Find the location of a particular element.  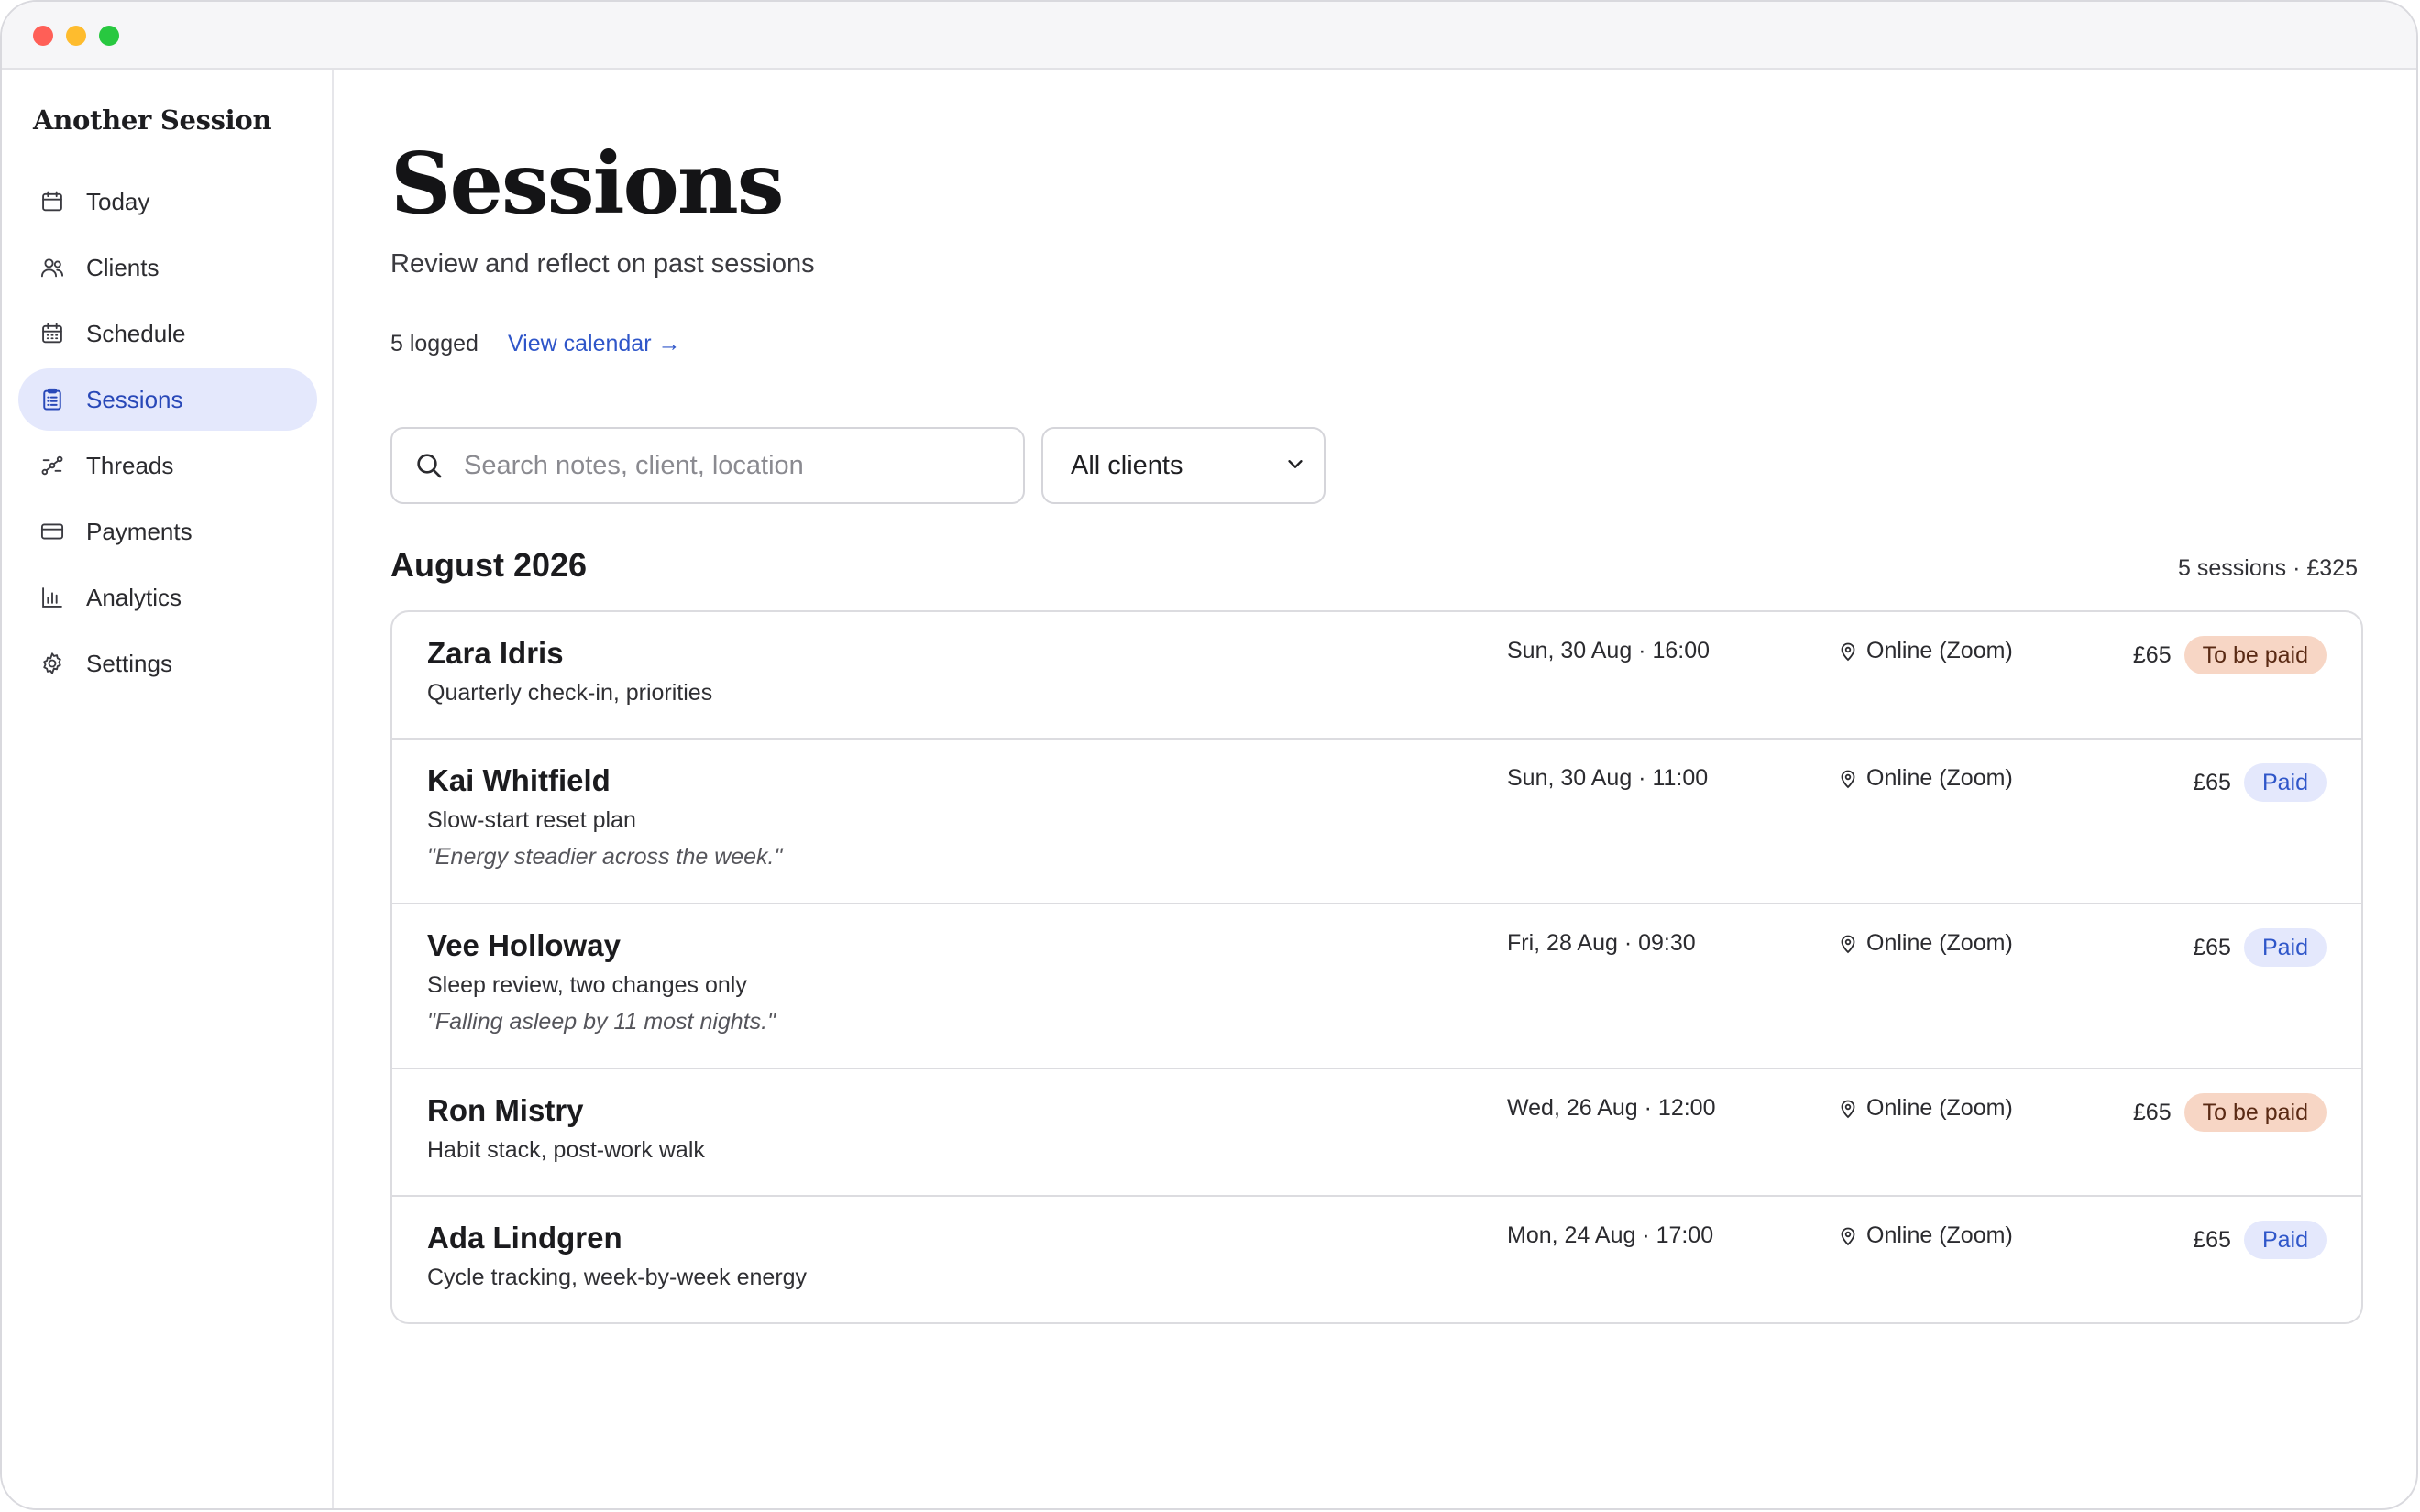

sidebar-item-analytics: Analytics is located at coordinates (167, 597).